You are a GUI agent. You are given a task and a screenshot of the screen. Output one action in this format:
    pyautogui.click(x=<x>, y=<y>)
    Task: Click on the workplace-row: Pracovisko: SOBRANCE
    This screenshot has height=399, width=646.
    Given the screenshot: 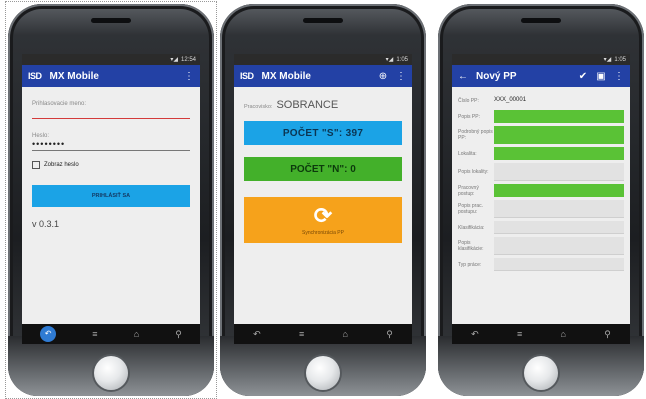 What is the action you would take?
    pyautogui.click(x=323, y=105)
    